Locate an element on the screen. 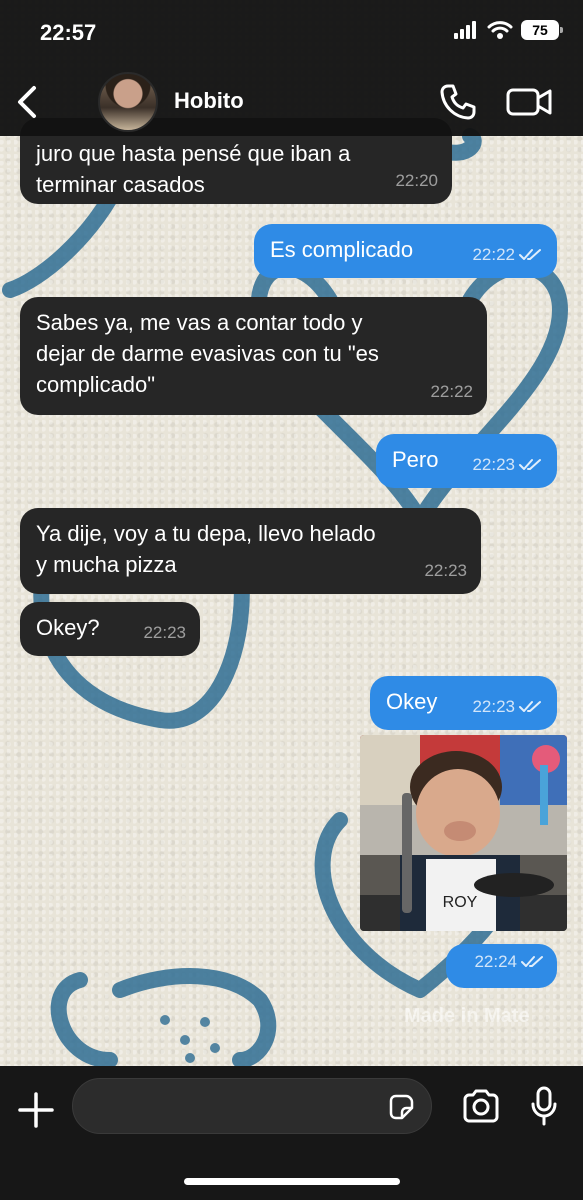  back-button is located at coordinates (27, 102).